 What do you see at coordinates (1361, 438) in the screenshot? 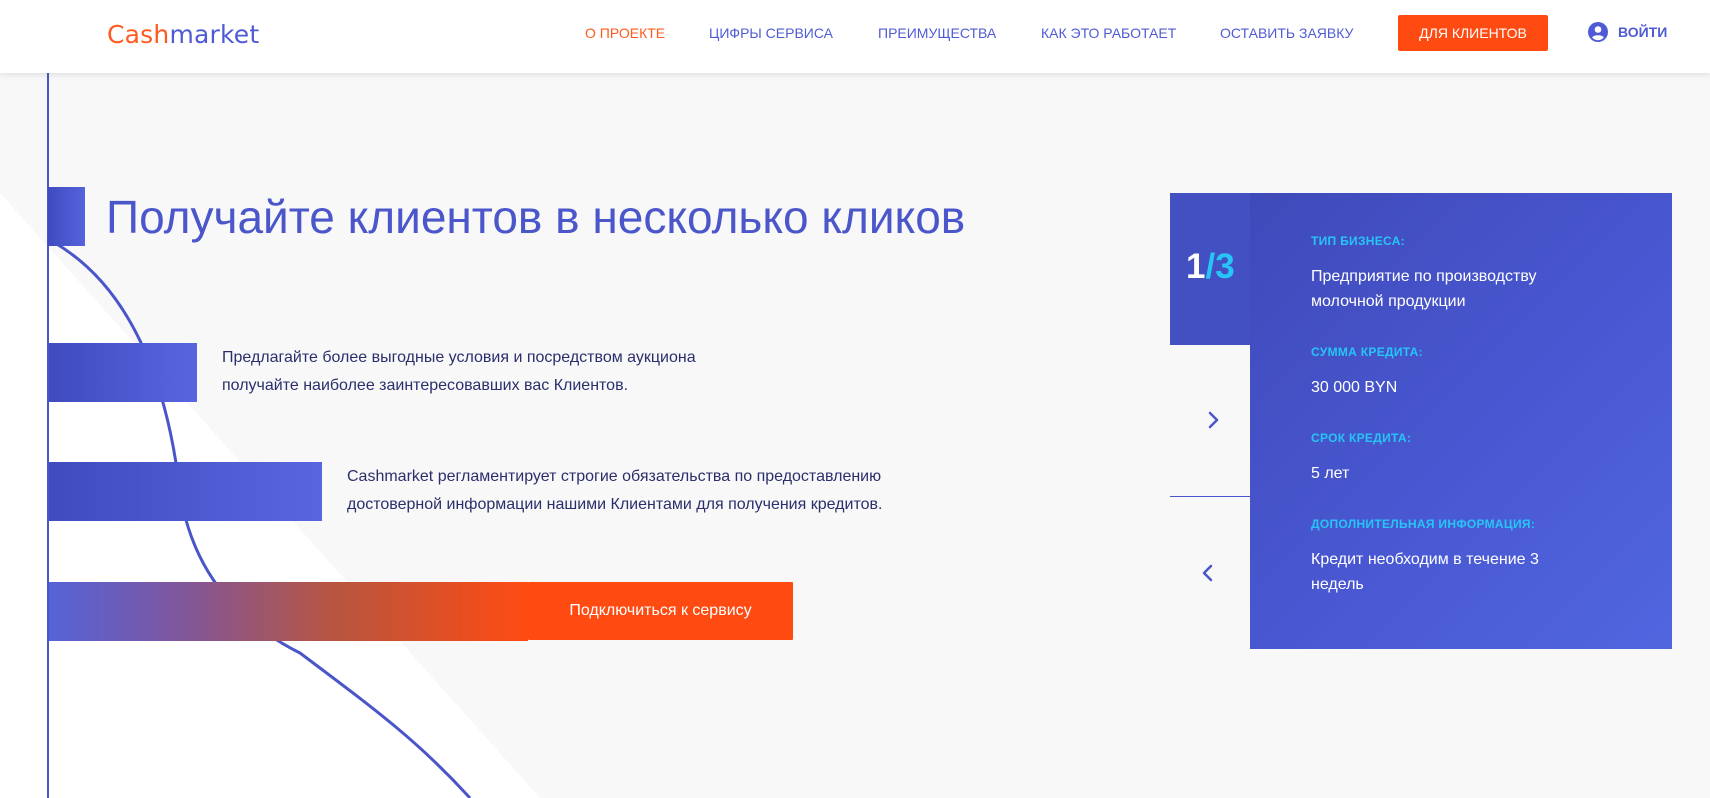
I see `card-label-credit-term: СРОК КРЕДИТА:` at bounding box center [1361, 438].